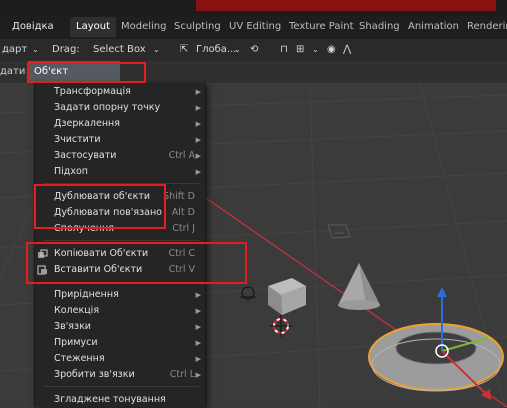 This screenshot has height=408, width=507. I want to click on menu-item-make-links: Зробити зв'язки Ctrl L ▶, so click(120, 375).